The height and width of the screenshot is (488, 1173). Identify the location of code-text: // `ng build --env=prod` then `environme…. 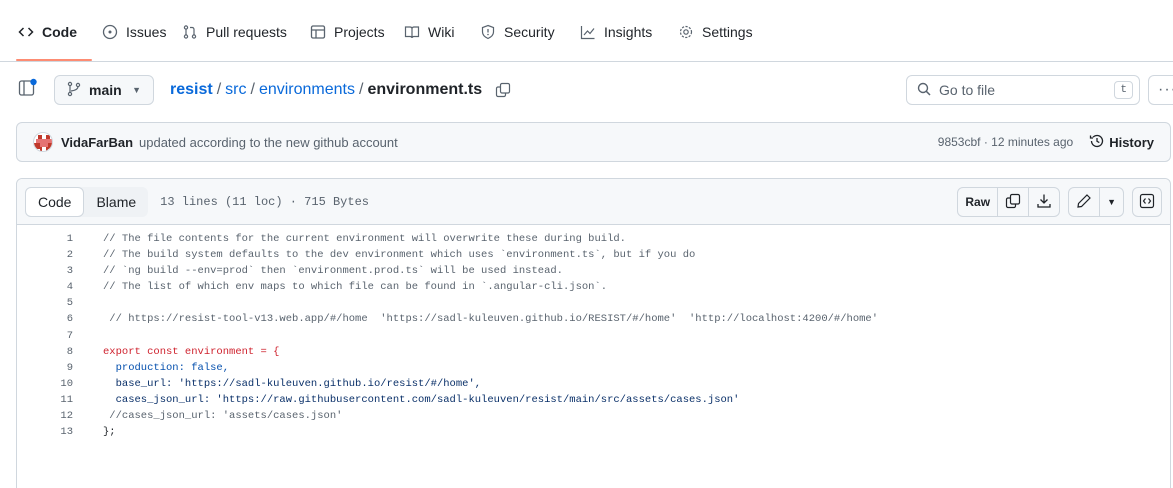
(333, 271).